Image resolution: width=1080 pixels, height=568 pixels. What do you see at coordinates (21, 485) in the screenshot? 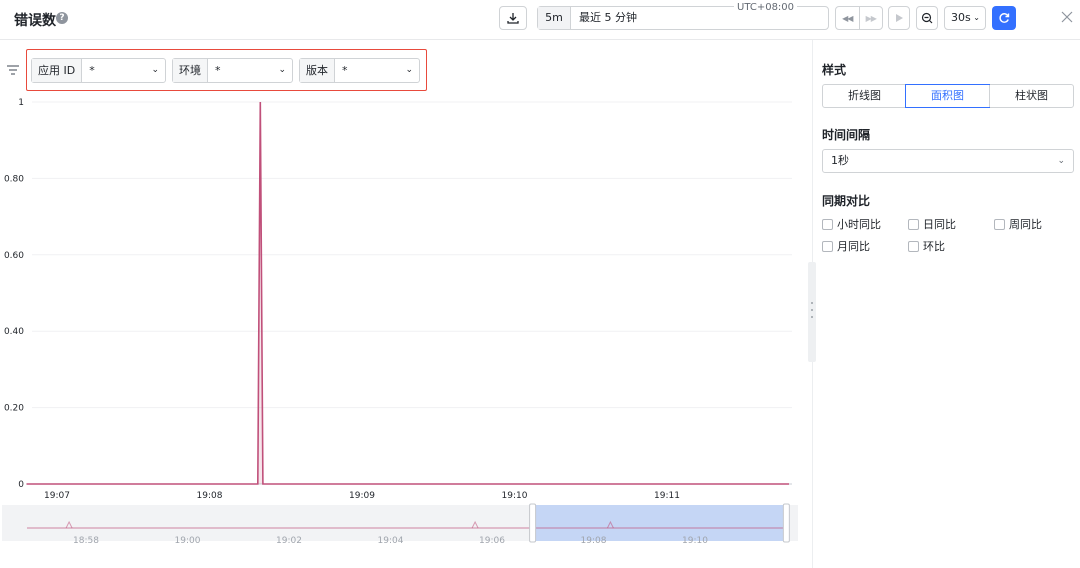
I see `y-tick-label: 0` at bounding box center [21, 485].